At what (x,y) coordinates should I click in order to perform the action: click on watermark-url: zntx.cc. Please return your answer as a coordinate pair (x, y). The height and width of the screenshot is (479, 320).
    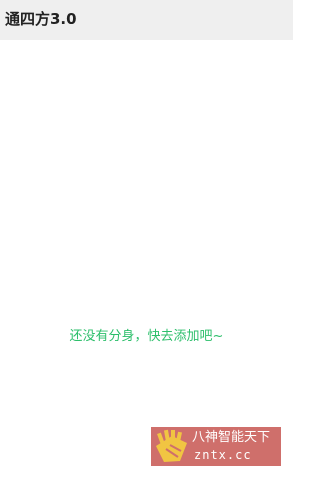
    Looking at the image, I should click on (223, 455).